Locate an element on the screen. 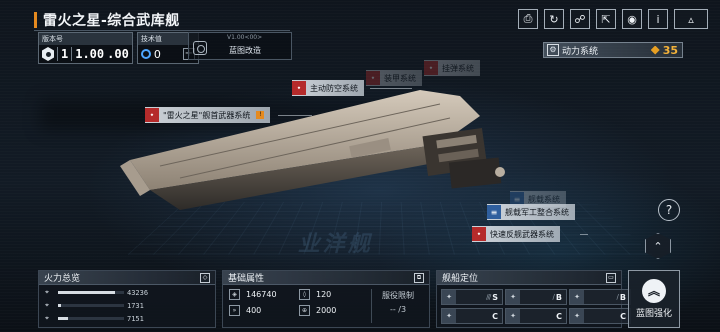 Image resolution: width=720 pixels, height=332 pixels. info-icon: i is located at coordinates (658, 19).